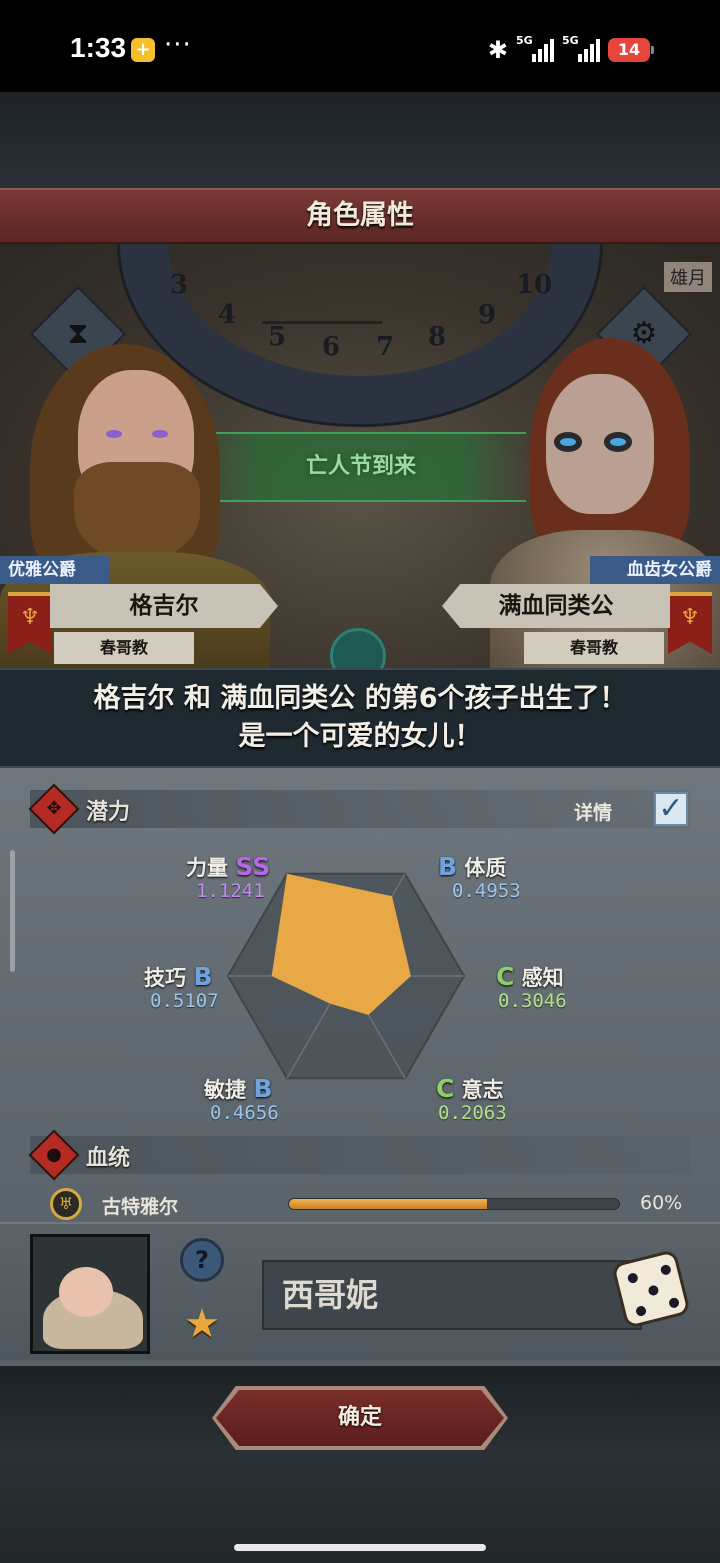 This screenshot has height=1563, width=720. Describe the element at coordinates (66, 1204) in the screenshot. I see `bloodline-crest-icon: ♅` at that location.